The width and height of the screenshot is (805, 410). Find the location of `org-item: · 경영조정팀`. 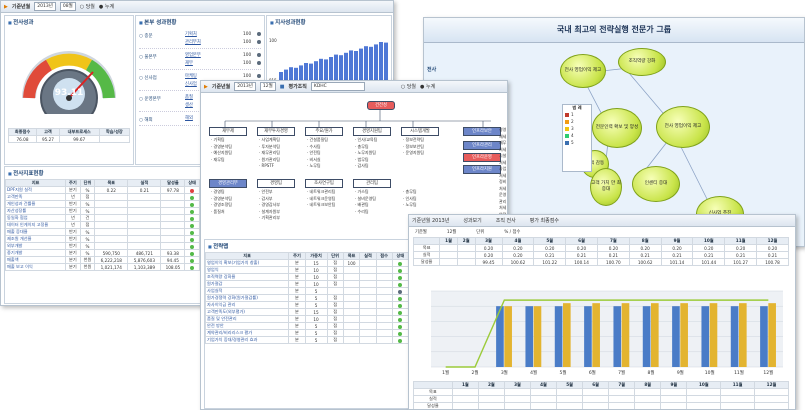

org-item: · 경영조정팀 is located at coordinates (221, 205).